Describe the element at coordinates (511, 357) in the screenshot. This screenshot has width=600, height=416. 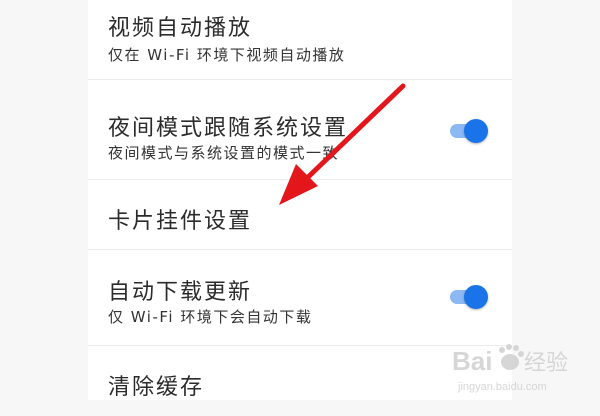
I see `baidu-paw-icon` at that location.